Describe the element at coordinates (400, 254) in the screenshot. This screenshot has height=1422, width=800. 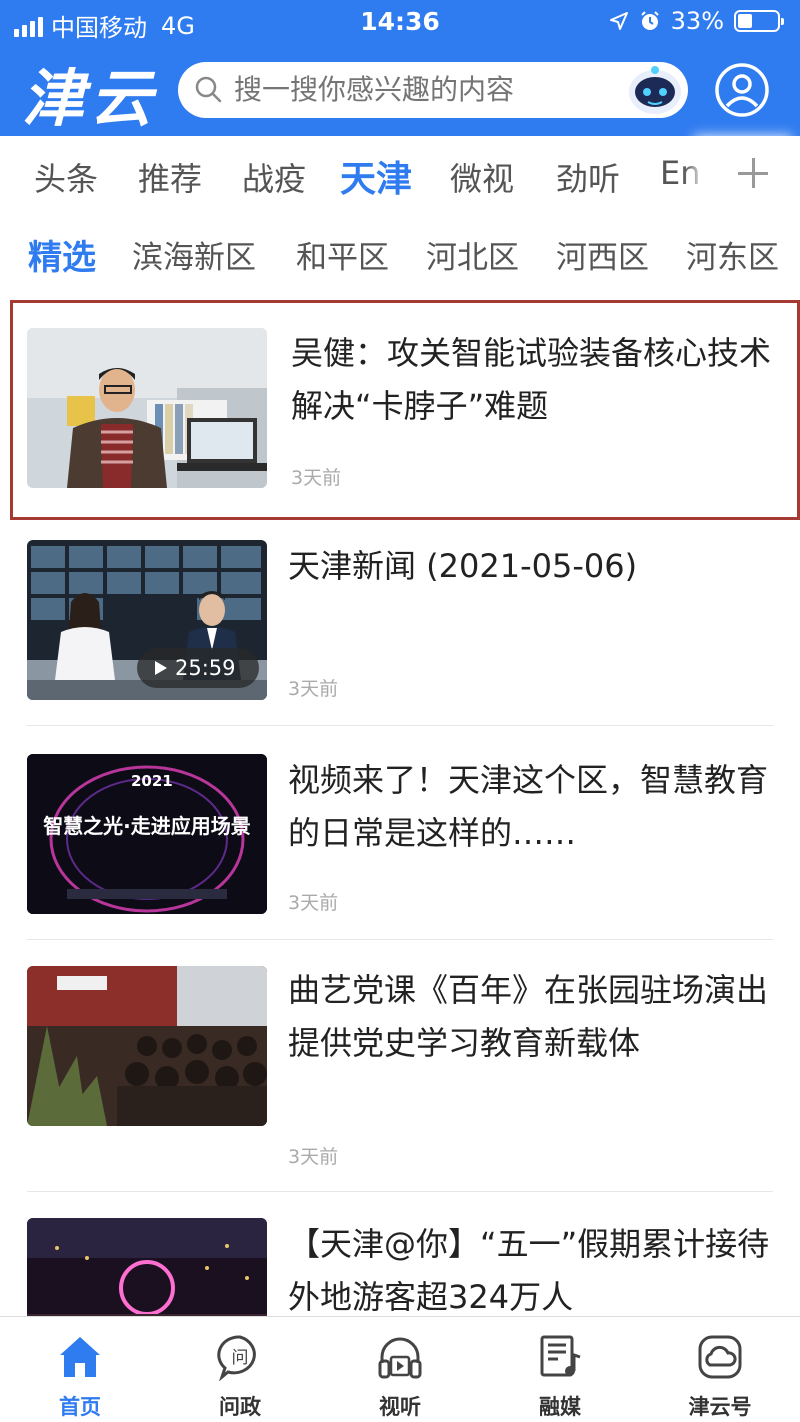
I see `district-tabs: 精选 滨海新区 和平区 河北区 河西区 河东区` at that location.